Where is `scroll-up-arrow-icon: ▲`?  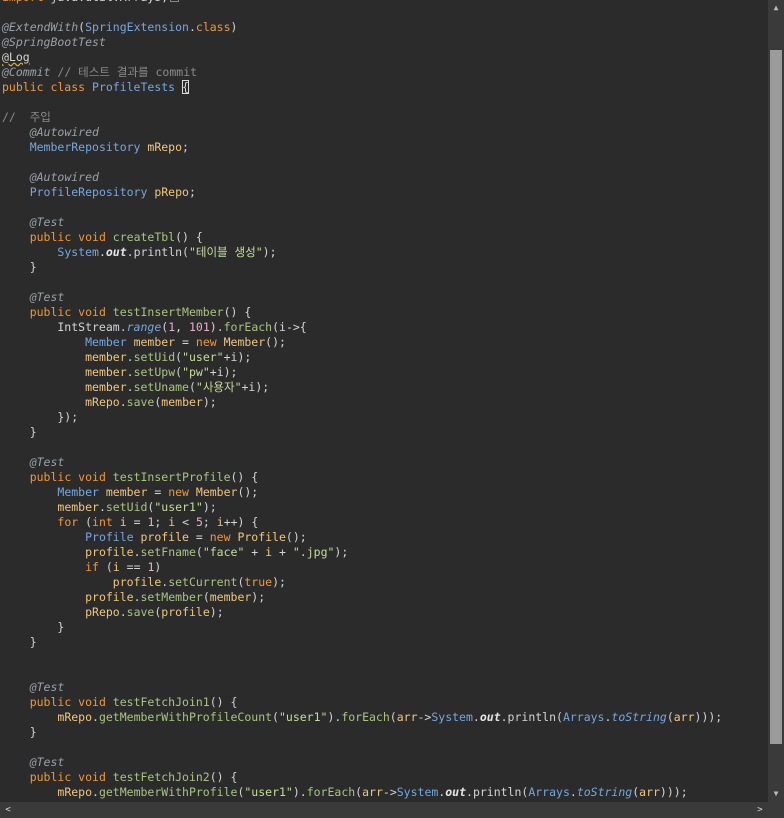 scroll-up-arrow-icon: ▲ is located at coordinates (776, 8).